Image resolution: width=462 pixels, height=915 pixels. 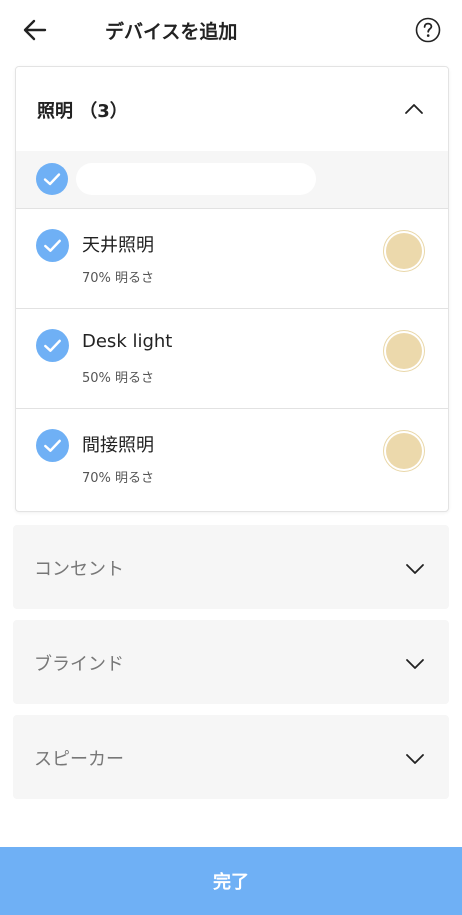 I want to click on device-name: 間接照明, so click(x=118, y=445).